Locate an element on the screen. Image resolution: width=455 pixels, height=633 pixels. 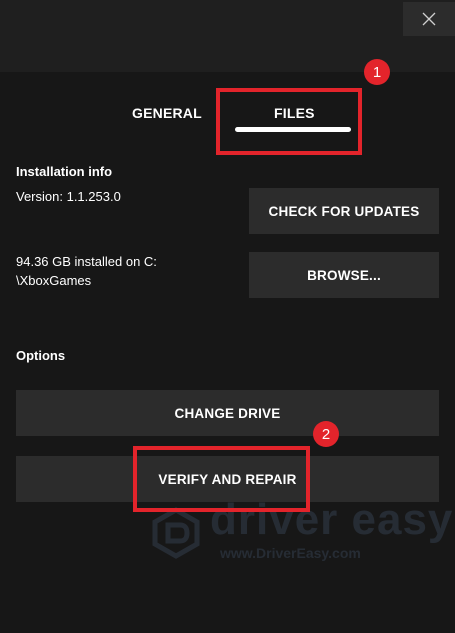
highlight-files-tab is located at coordinates (289, 121).